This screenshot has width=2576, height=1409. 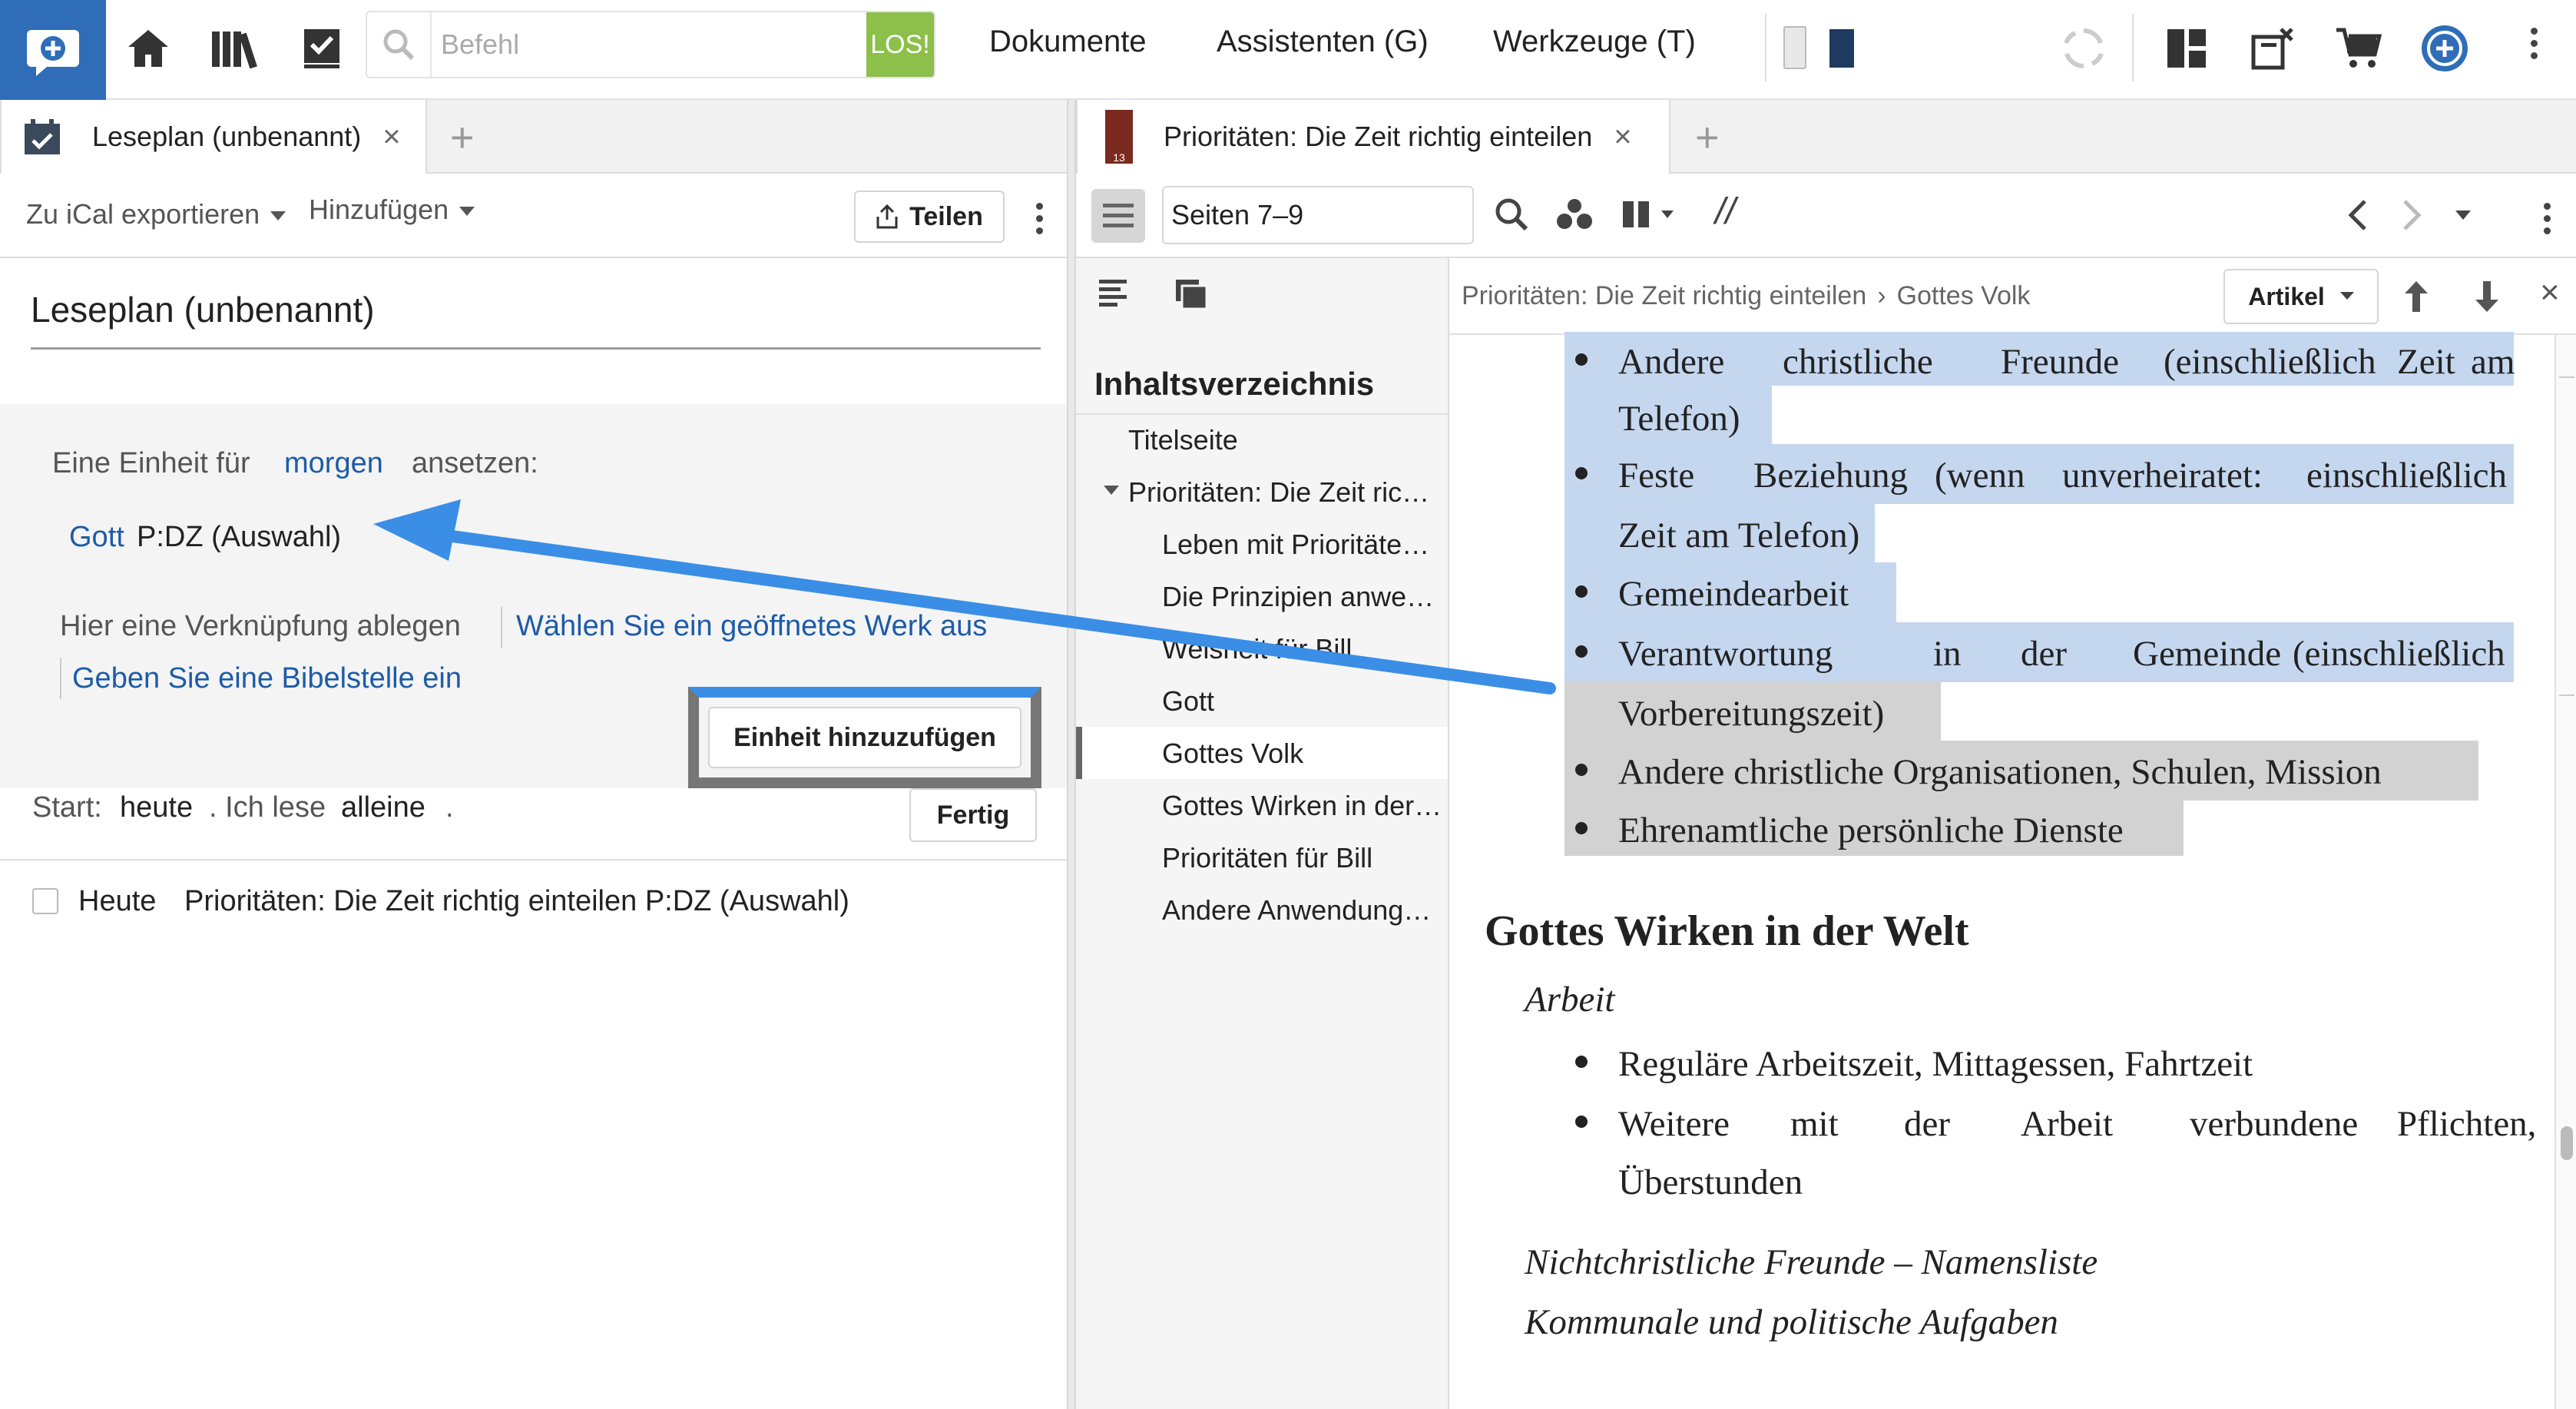 I want to click on panel-divider, so click(x=1071, y=754).